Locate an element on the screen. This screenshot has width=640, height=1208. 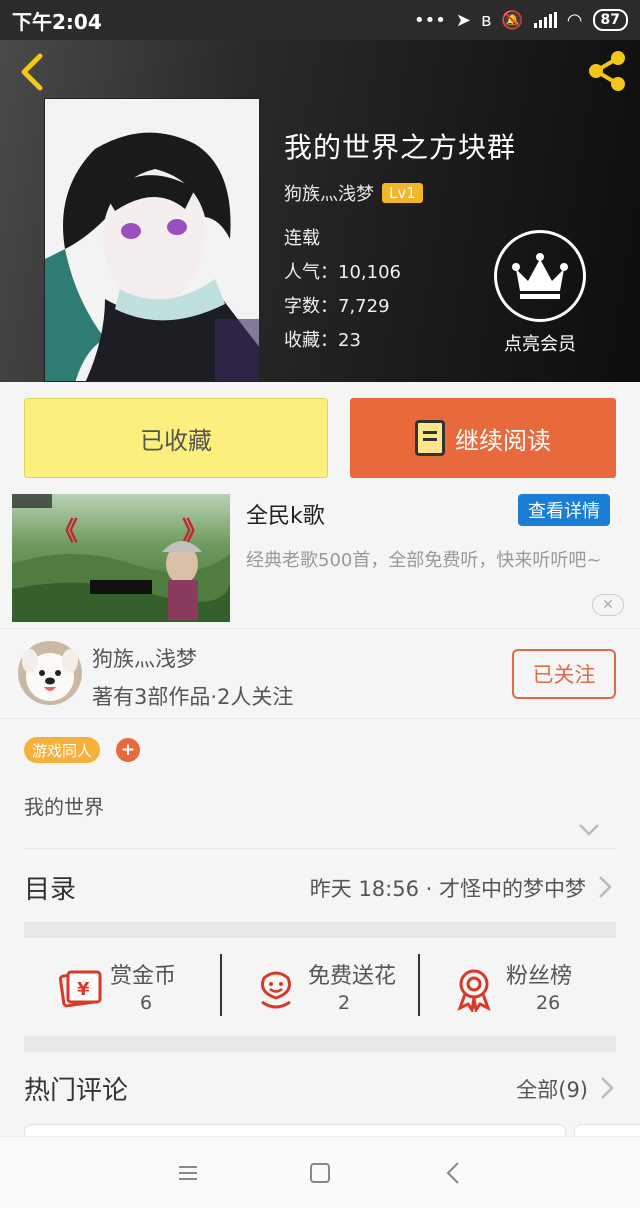
favorites-count: 收藏：23 is located at coordinates (322, 340).